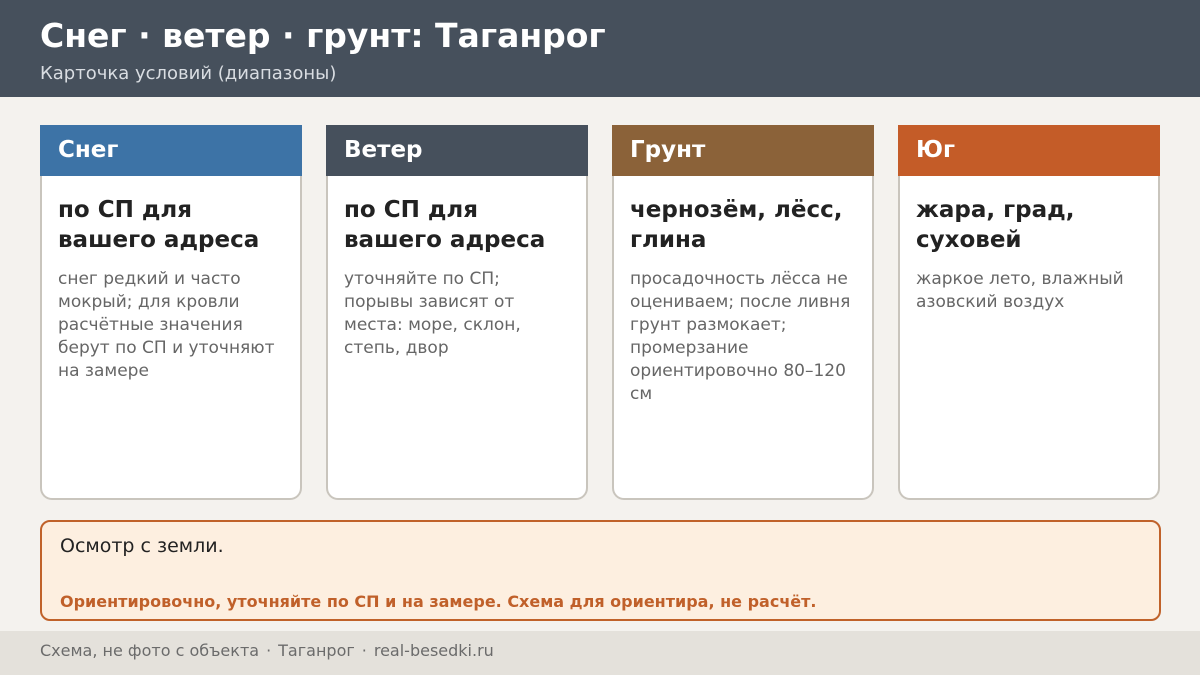 The image size is (1200, 675). I want to click on card-snow-header: Снег, so click(171, 150).